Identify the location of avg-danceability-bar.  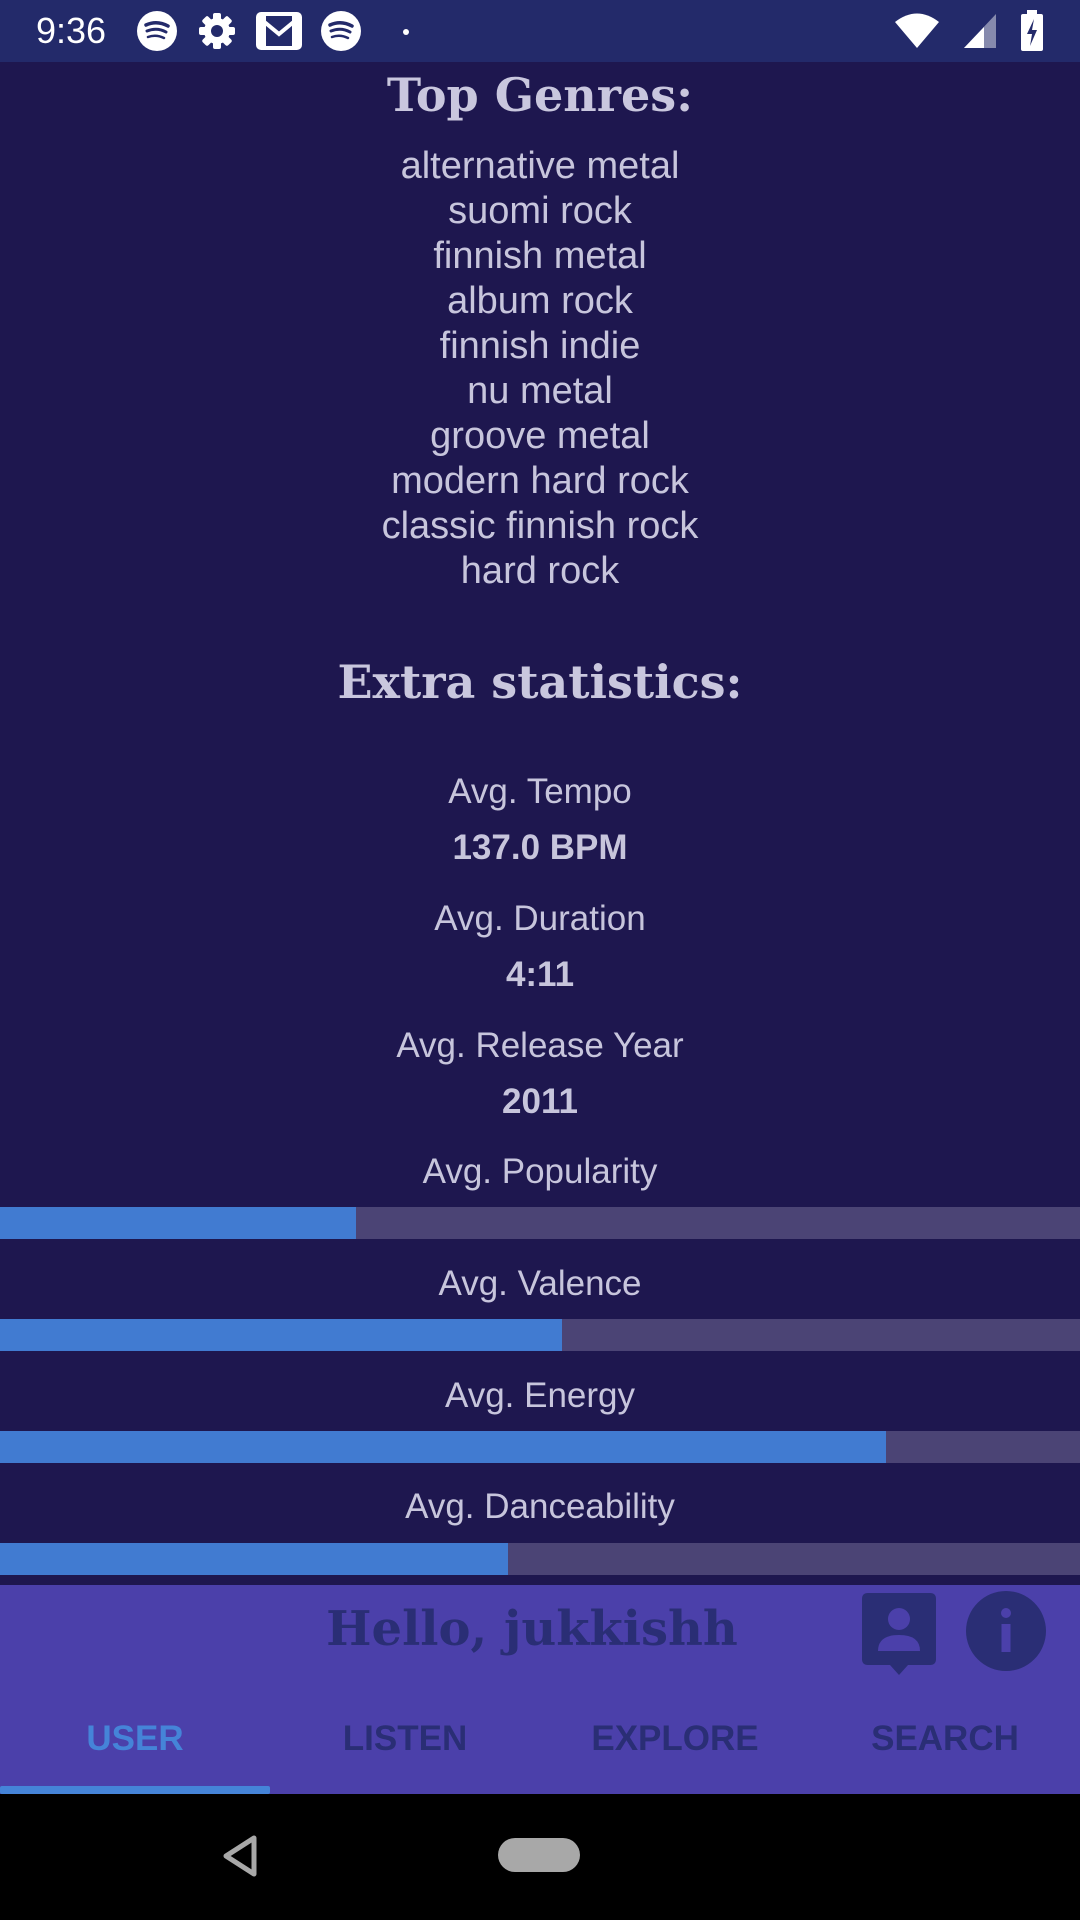
(540, 1559).